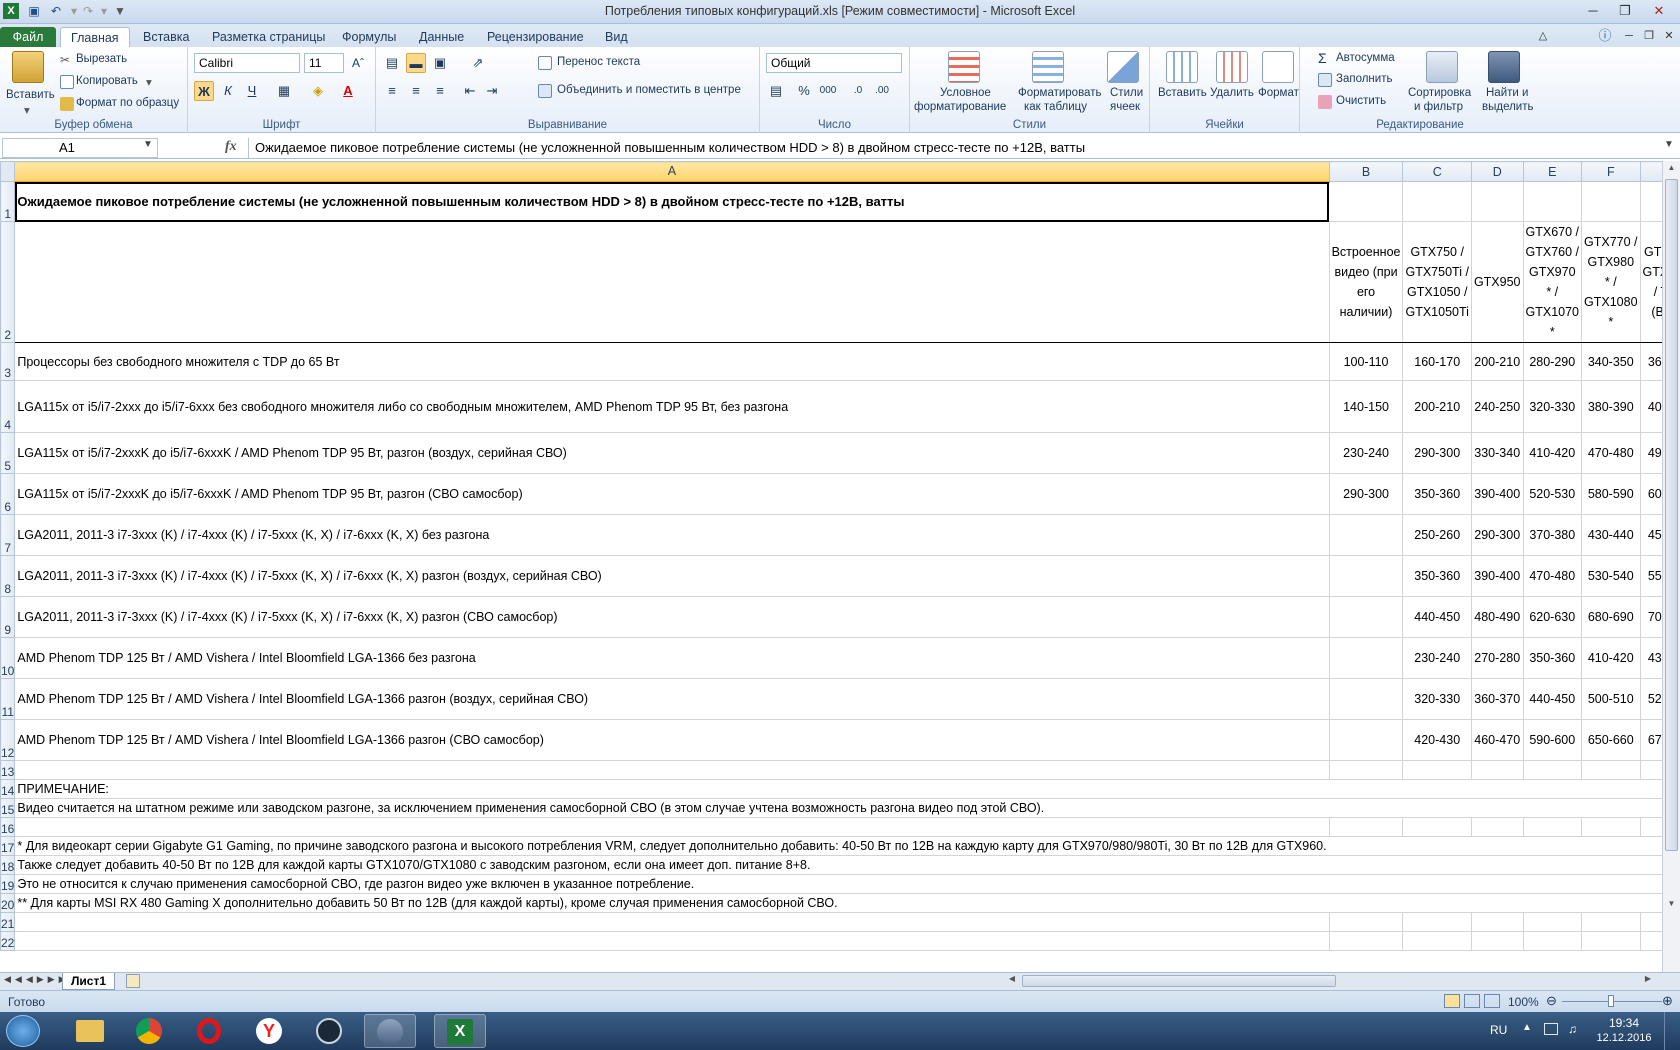 The image size is (1680, 1050). Describe the element at coordinates (8, 846) in the screenshot. I see `row-header: 17` at that location.